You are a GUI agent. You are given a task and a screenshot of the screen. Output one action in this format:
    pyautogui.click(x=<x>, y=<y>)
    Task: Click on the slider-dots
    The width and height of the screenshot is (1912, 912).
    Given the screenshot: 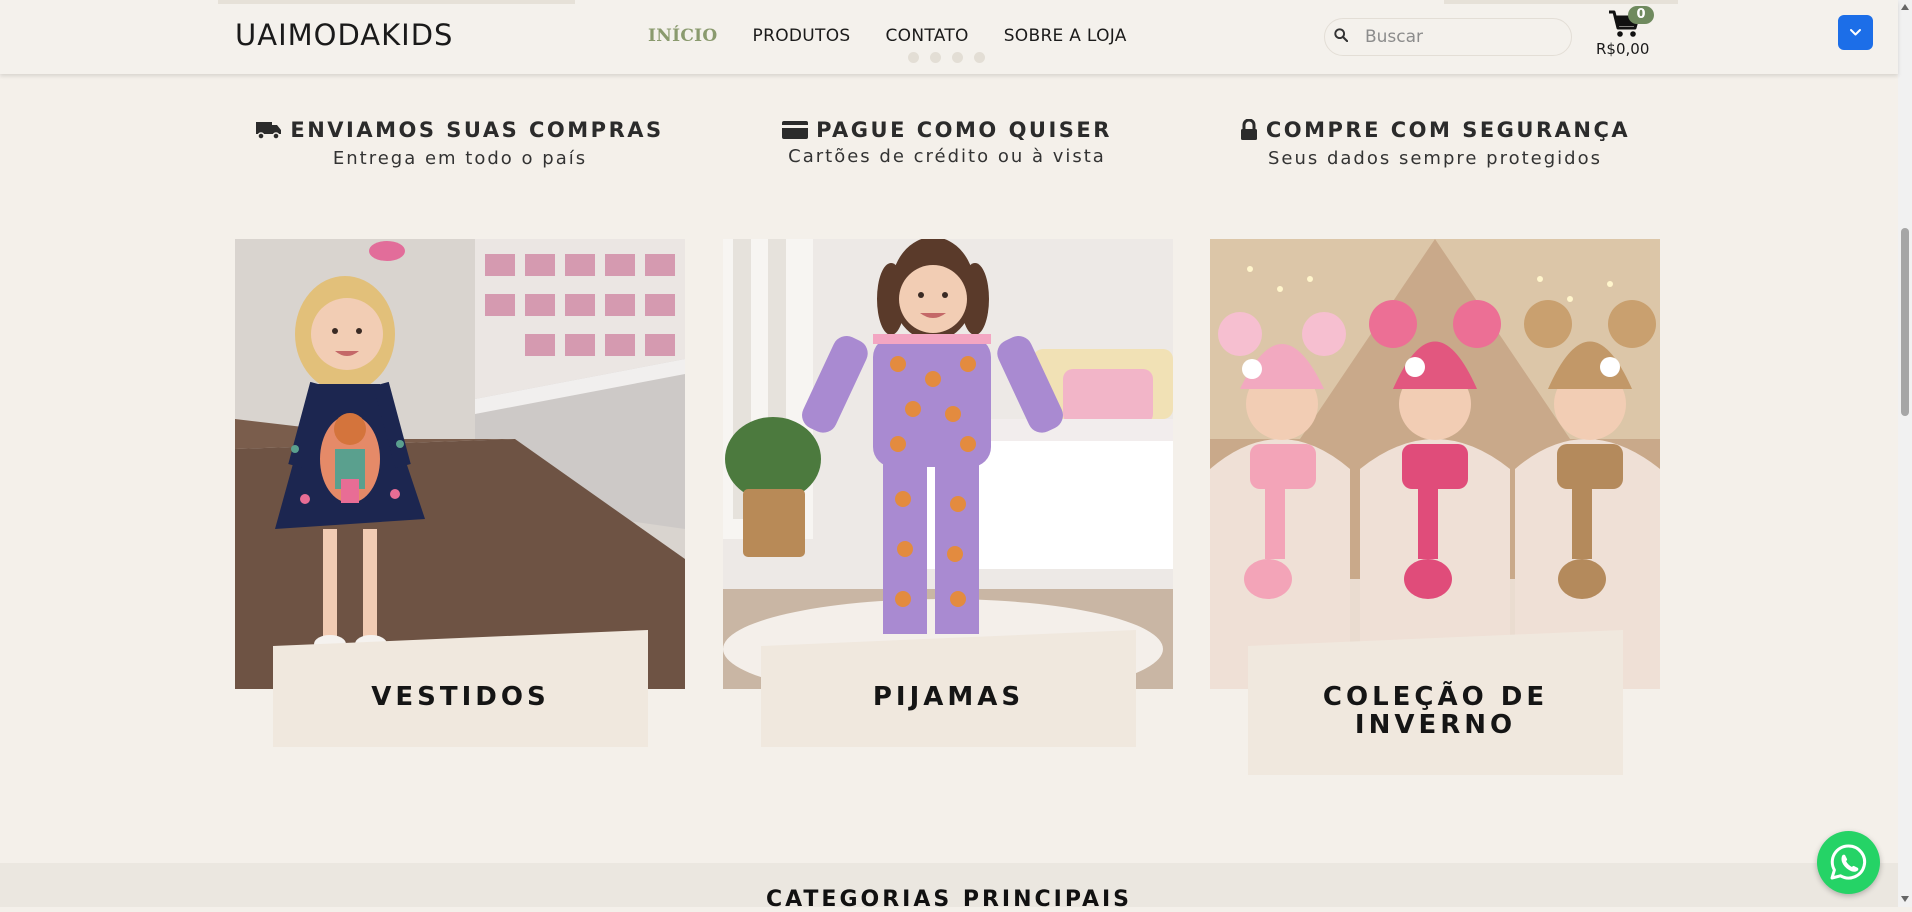 What is the action you would take?
    pyautogui.click(x=946, y=57)
    